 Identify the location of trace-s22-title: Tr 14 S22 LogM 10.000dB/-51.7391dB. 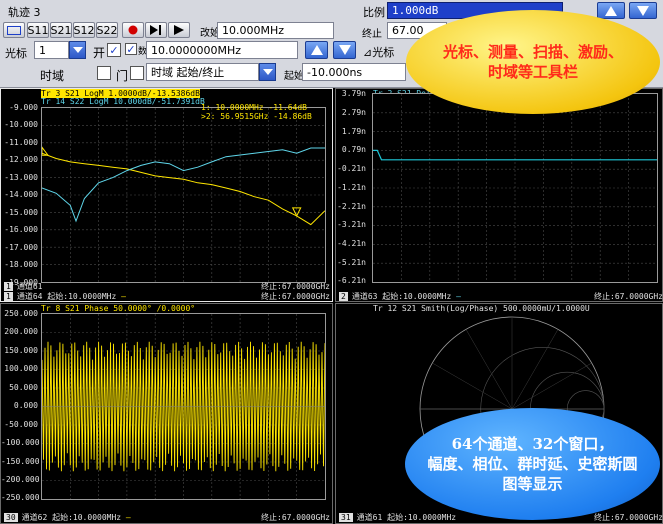
(123, 101).